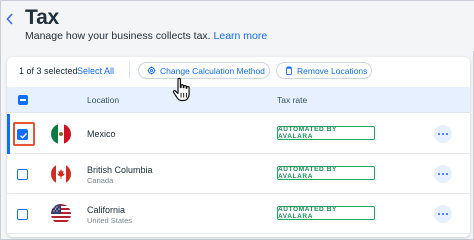  What do you see at coordinates (8, 134) in the screenshot?
I see `selected-row-indicator` at bounding box center [8, 134].